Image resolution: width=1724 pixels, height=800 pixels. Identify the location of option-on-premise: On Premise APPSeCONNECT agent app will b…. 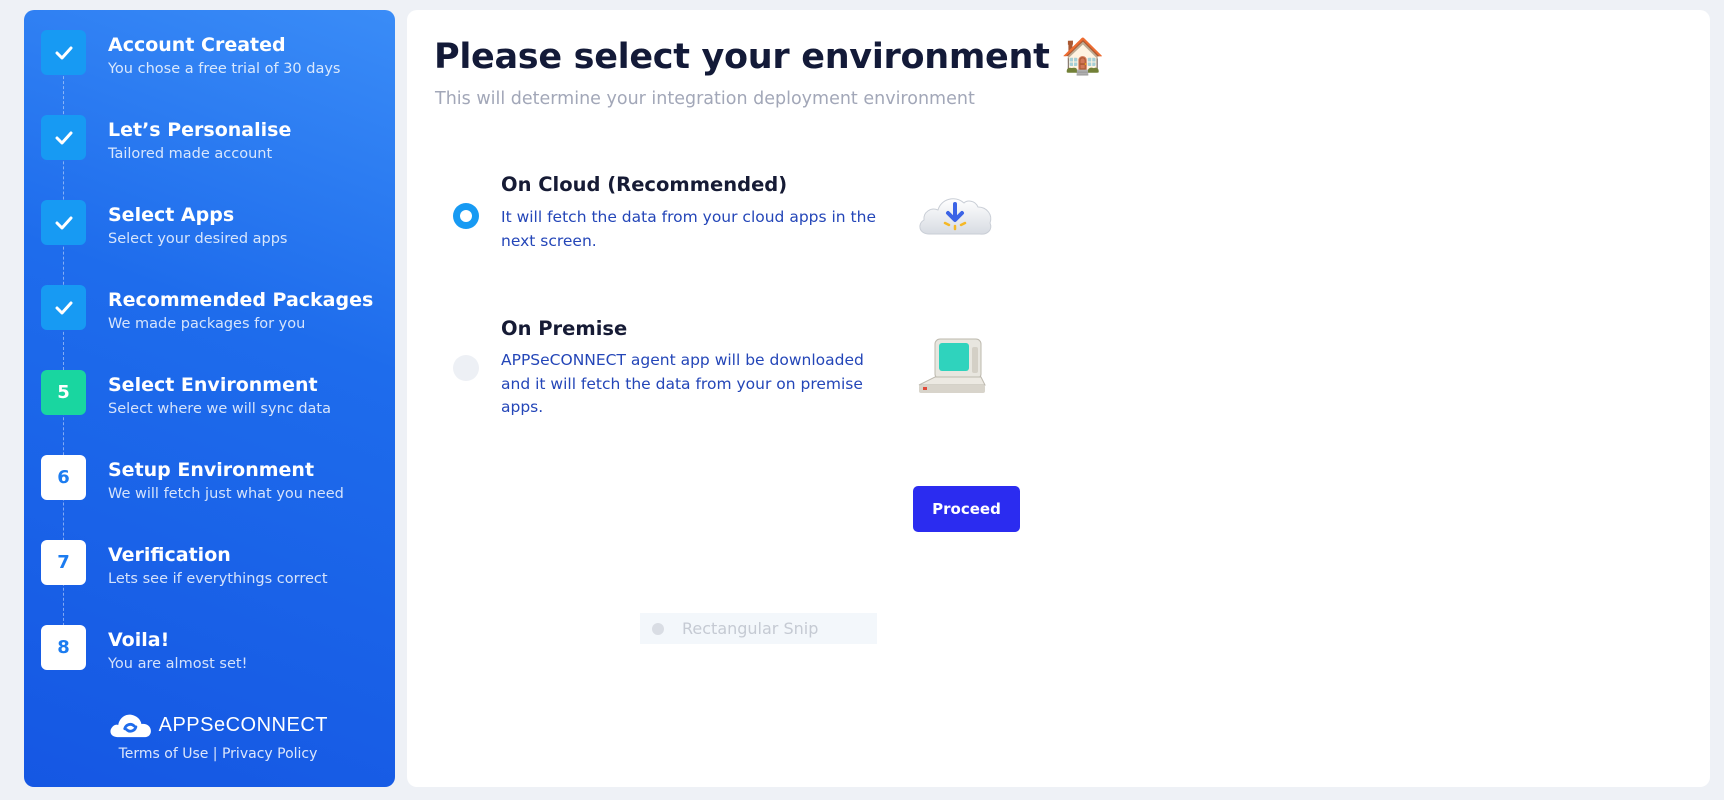
(719, 370).